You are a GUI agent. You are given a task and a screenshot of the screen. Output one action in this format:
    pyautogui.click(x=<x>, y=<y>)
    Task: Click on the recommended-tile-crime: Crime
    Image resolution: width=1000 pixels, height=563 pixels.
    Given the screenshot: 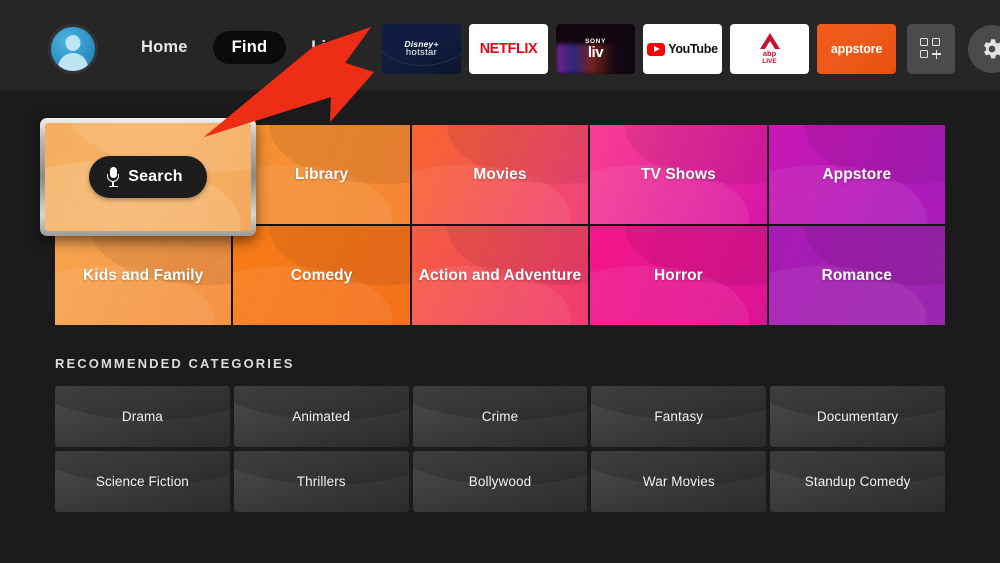 What is the action you would take?
    pyautogui.click(x=500, y=416)
    